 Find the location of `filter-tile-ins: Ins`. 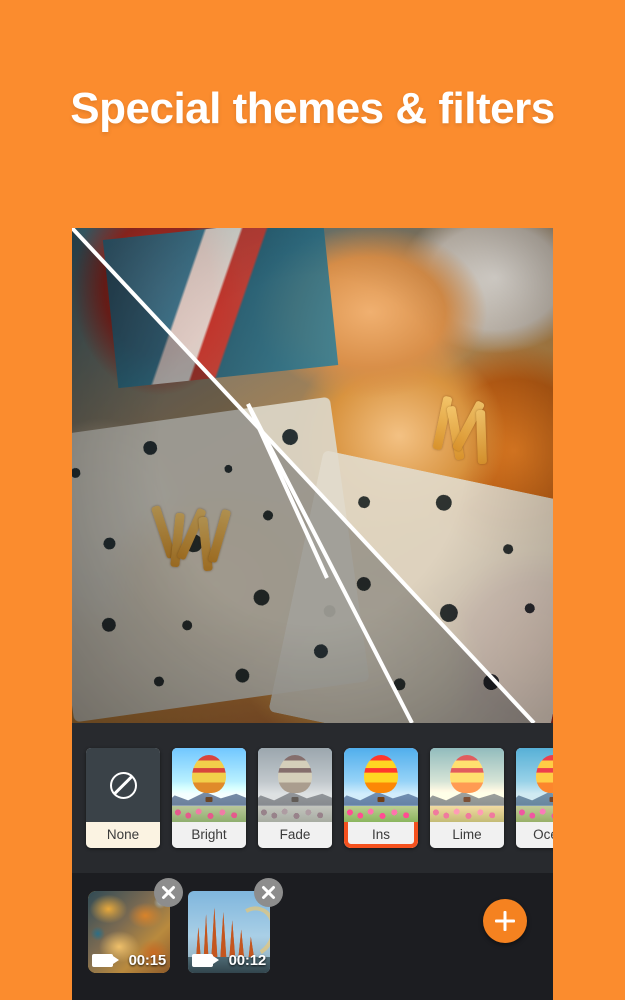

filter-tile-ins: Ins is located at coordinates (381, 798).